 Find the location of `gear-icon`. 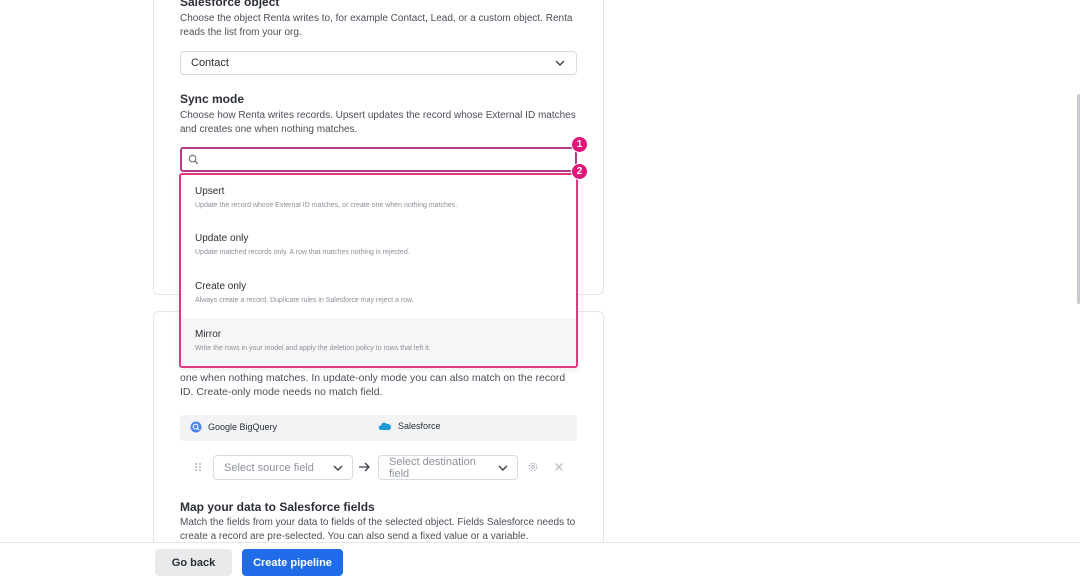

gear-icon is located at coordinates (533, 467).